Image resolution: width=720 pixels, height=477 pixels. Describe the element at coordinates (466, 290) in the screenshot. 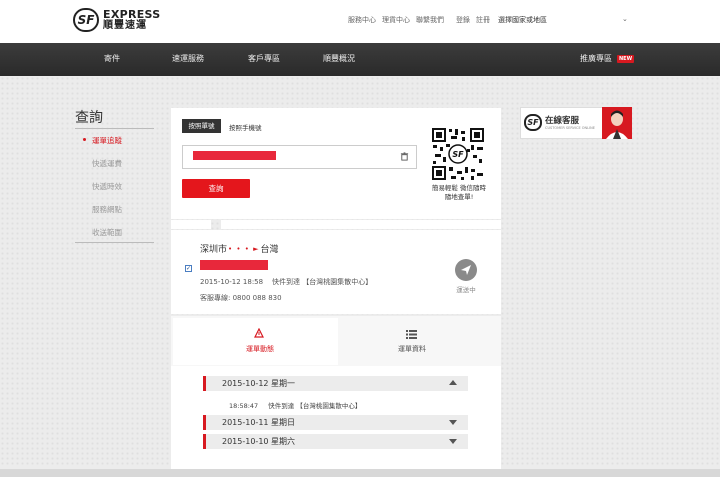

I see `shipment-state: 運送中` at that location.